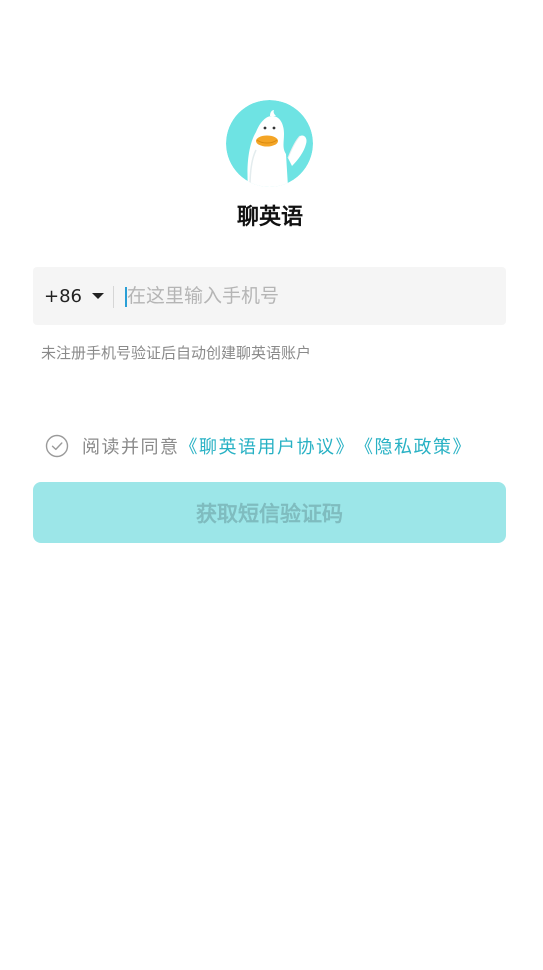  What do you see at coordinates (113, 297) in the screenshot?
I see `divider` at bounding box center [113, 297].